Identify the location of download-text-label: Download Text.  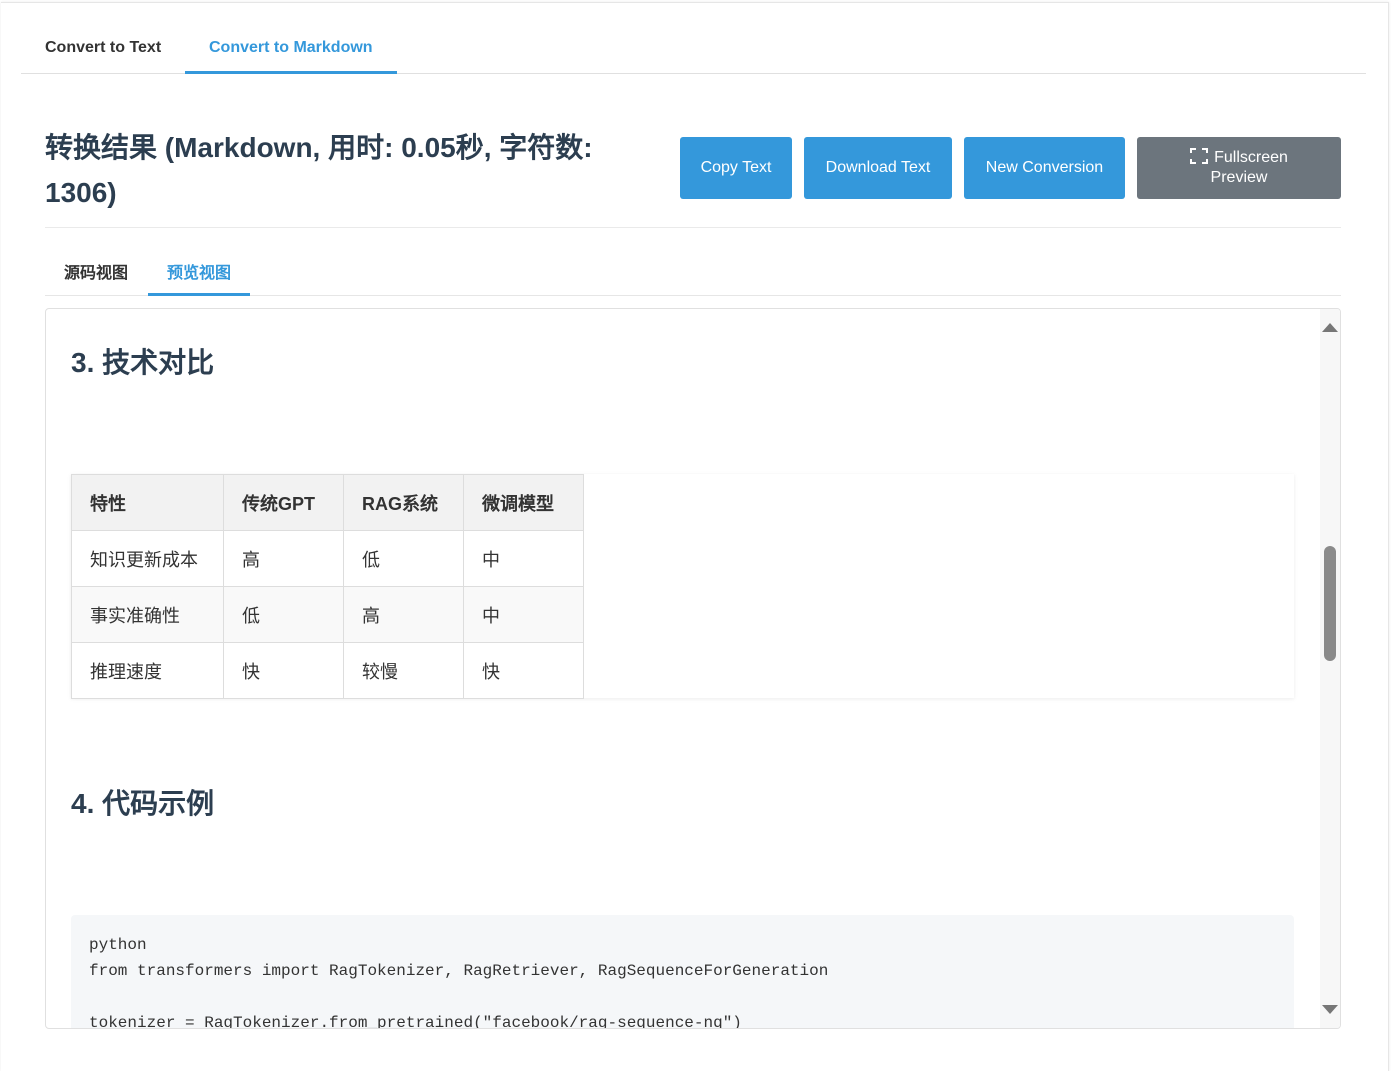
(878, 167).